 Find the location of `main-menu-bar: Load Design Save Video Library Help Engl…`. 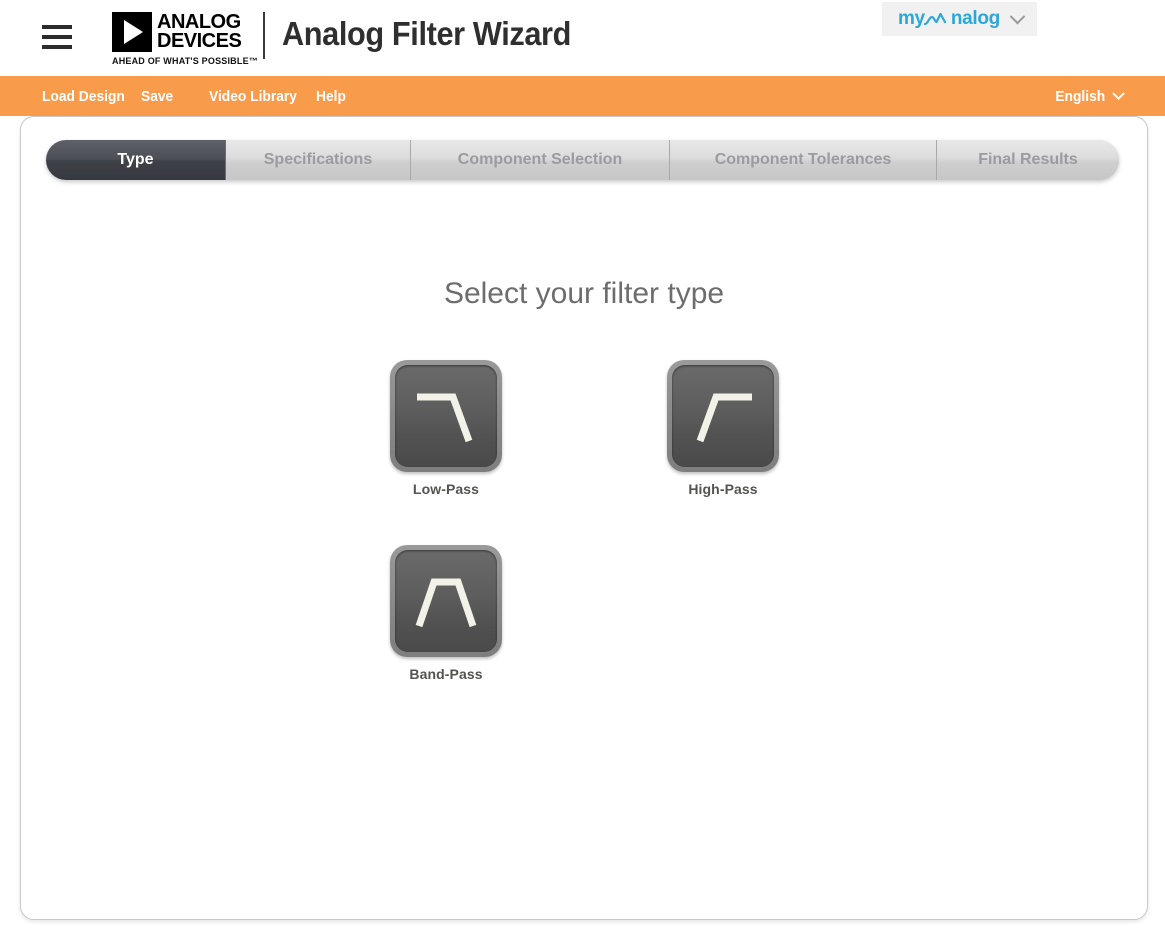

main-menu-bar: Load Design Save Video Library Help Engl… is located at coordinates (582, 96).